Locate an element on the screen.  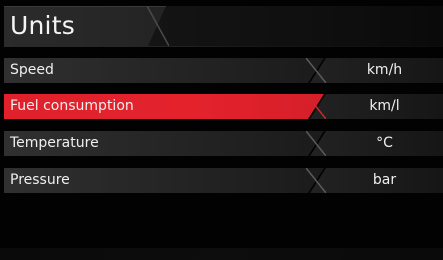
unit-label: Fuel consumption is located at coordinates (72, 106).